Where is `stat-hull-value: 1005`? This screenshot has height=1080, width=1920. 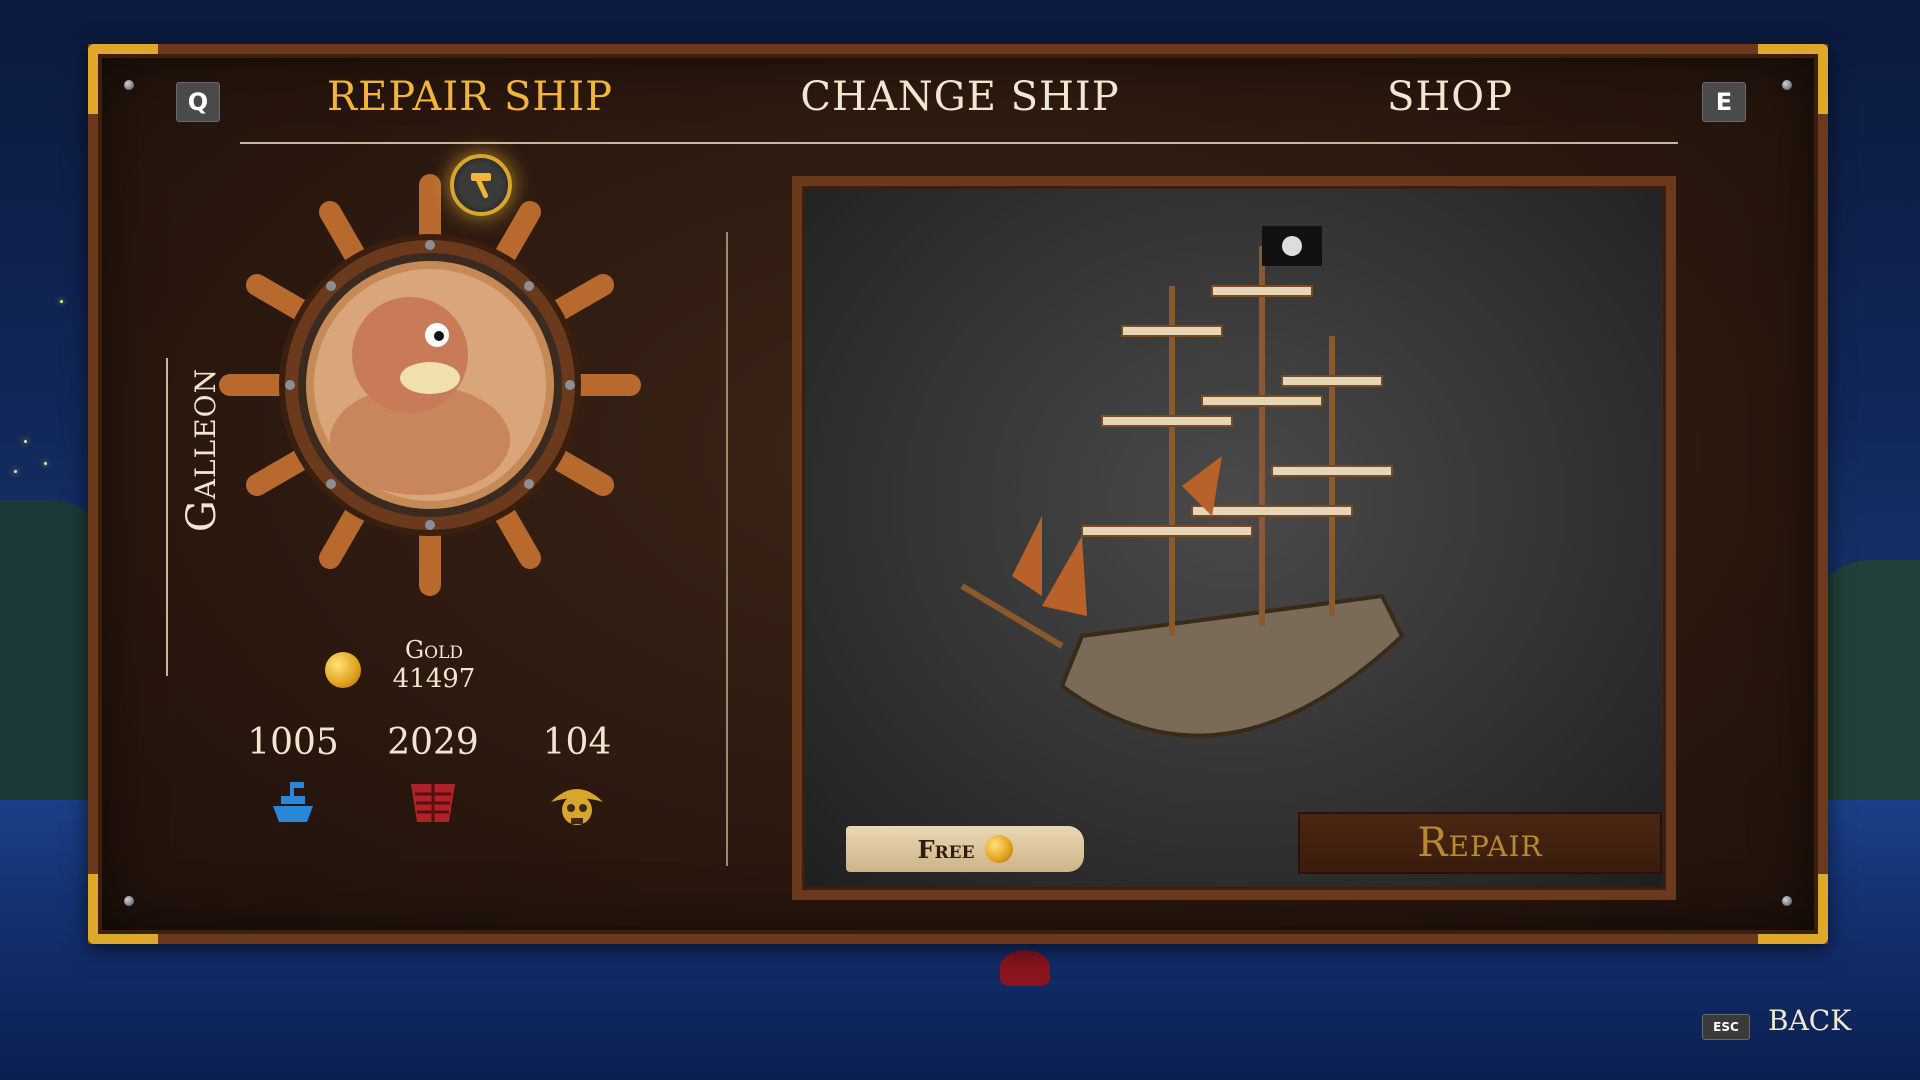 stat-hull-value: 1005 is located at coordinates (293, 742).